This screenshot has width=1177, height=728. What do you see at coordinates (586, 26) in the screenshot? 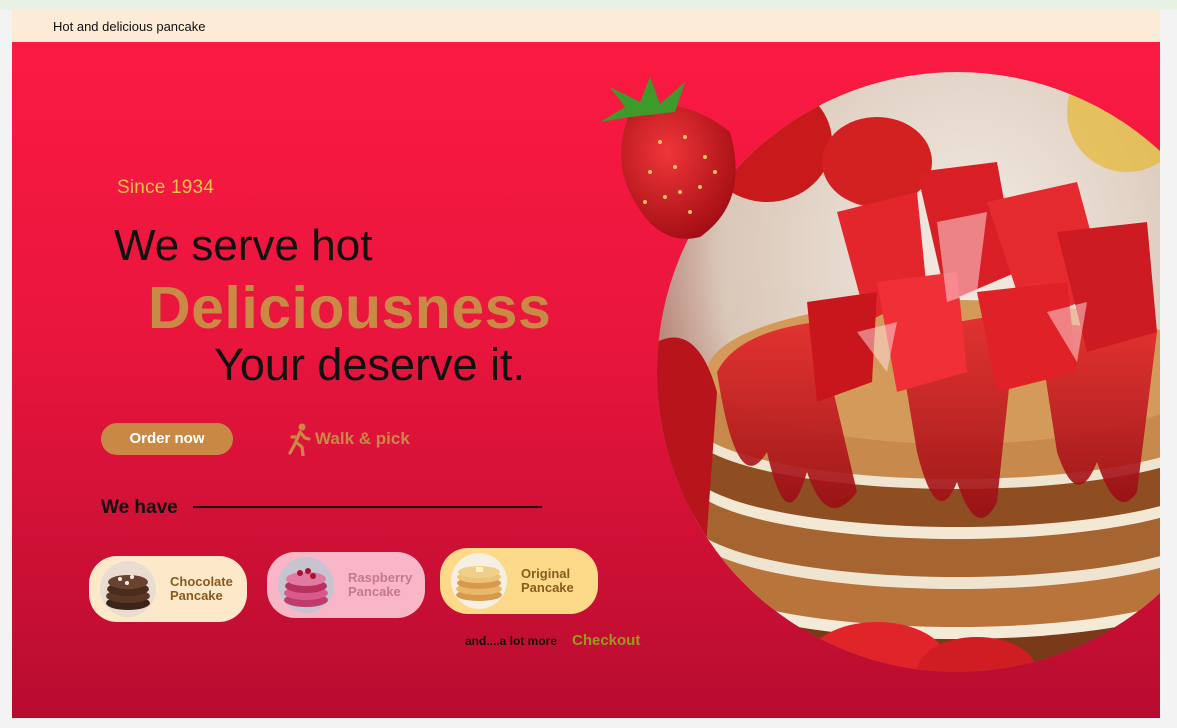
I see `top-bar: Hot and delicious pancake` at bounding box center [586, 26].